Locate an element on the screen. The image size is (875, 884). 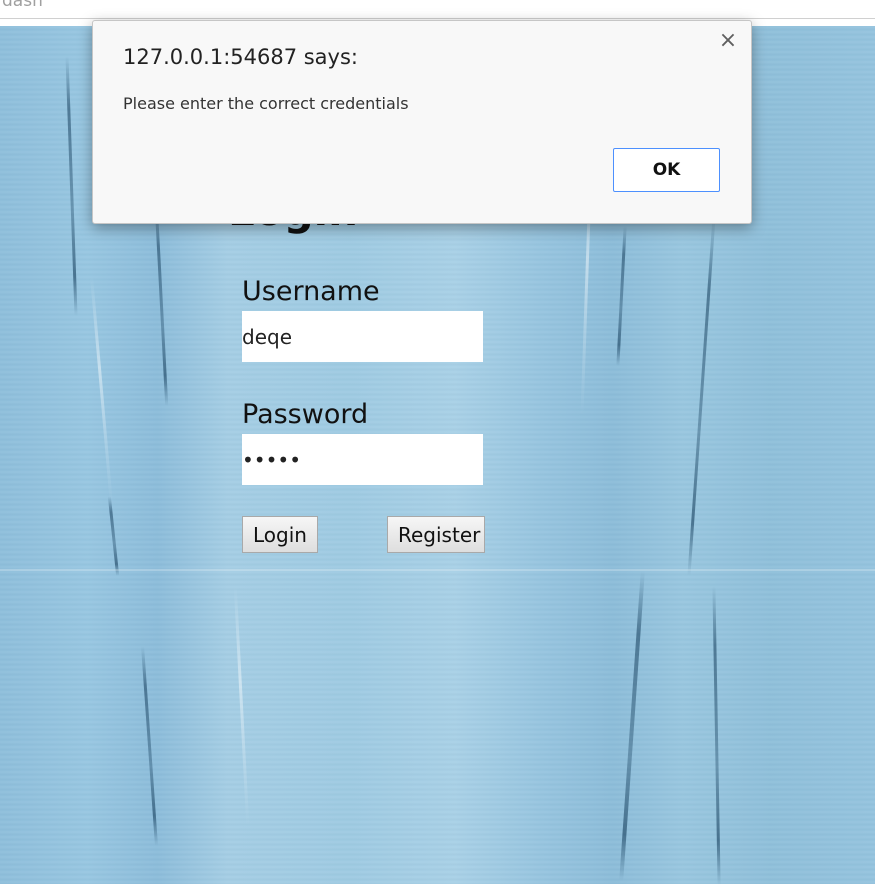
password-input is located at coordinates (362, 459).